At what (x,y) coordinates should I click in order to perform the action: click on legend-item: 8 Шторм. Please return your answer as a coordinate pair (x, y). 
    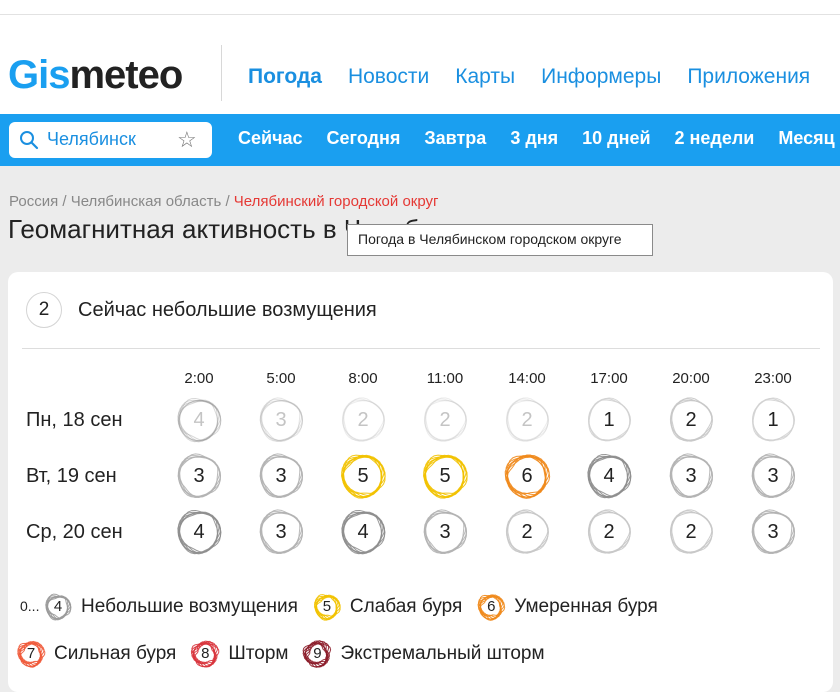
    Looking at the image, I should click on (239, 654).